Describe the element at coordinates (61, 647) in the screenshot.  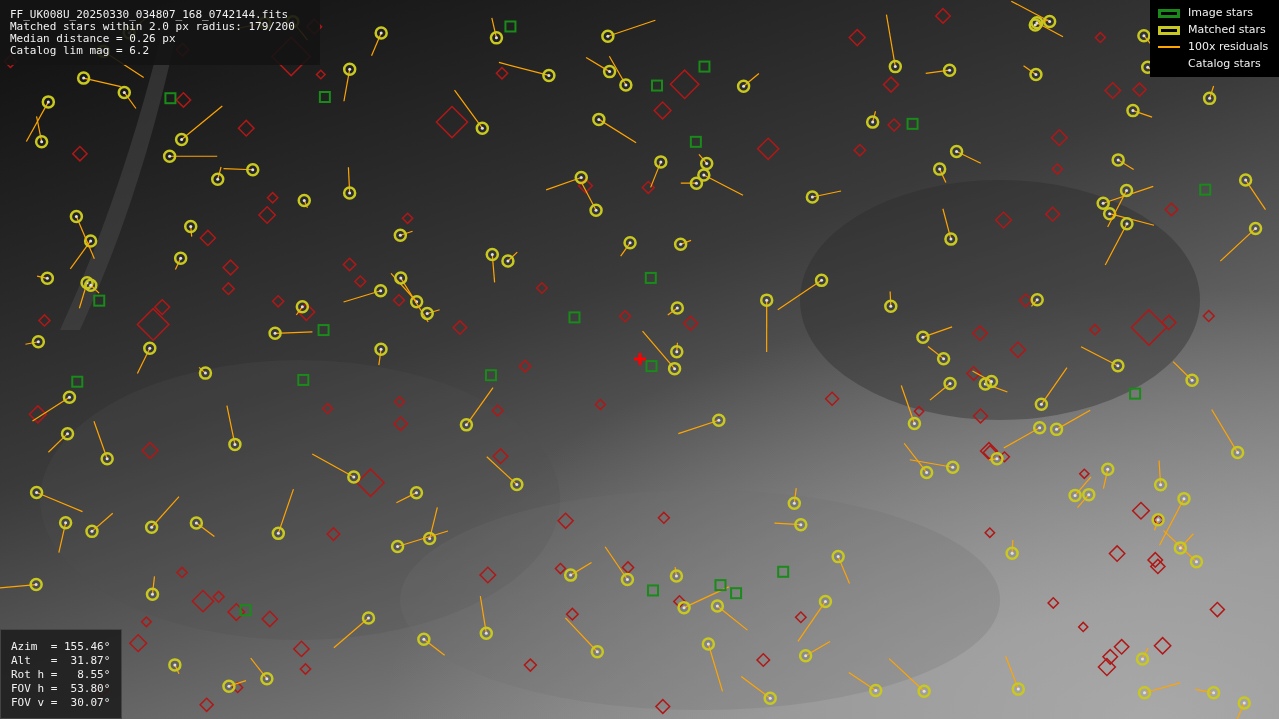
I see `pointing-text: Azim = 155.46°` at that location.